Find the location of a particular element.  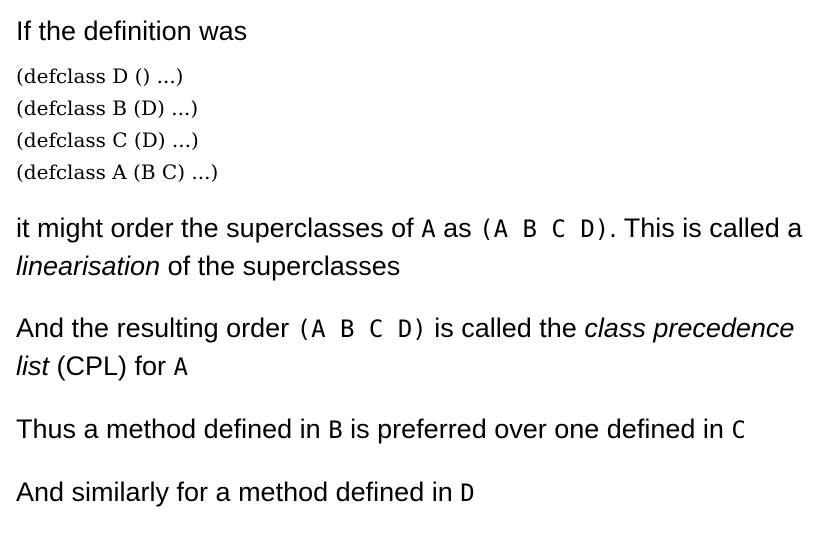

p3-code-class-c: C is located at coordinates (738, 430).